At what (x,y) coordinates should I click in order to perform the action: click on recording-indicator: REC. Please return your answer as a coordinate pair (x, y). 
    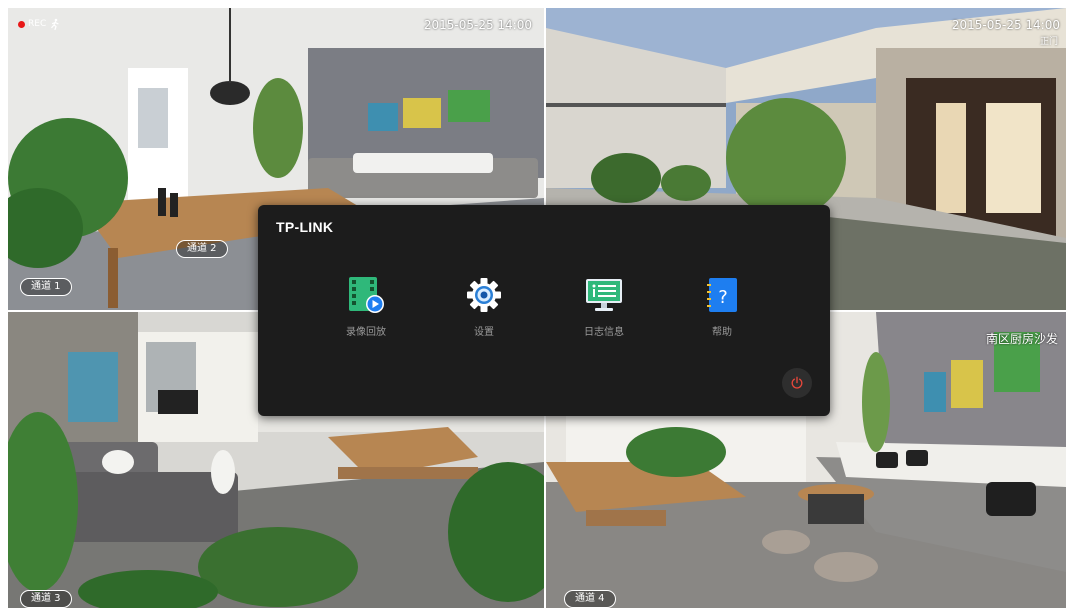
    Looking at the image, I should click on (39, 24).